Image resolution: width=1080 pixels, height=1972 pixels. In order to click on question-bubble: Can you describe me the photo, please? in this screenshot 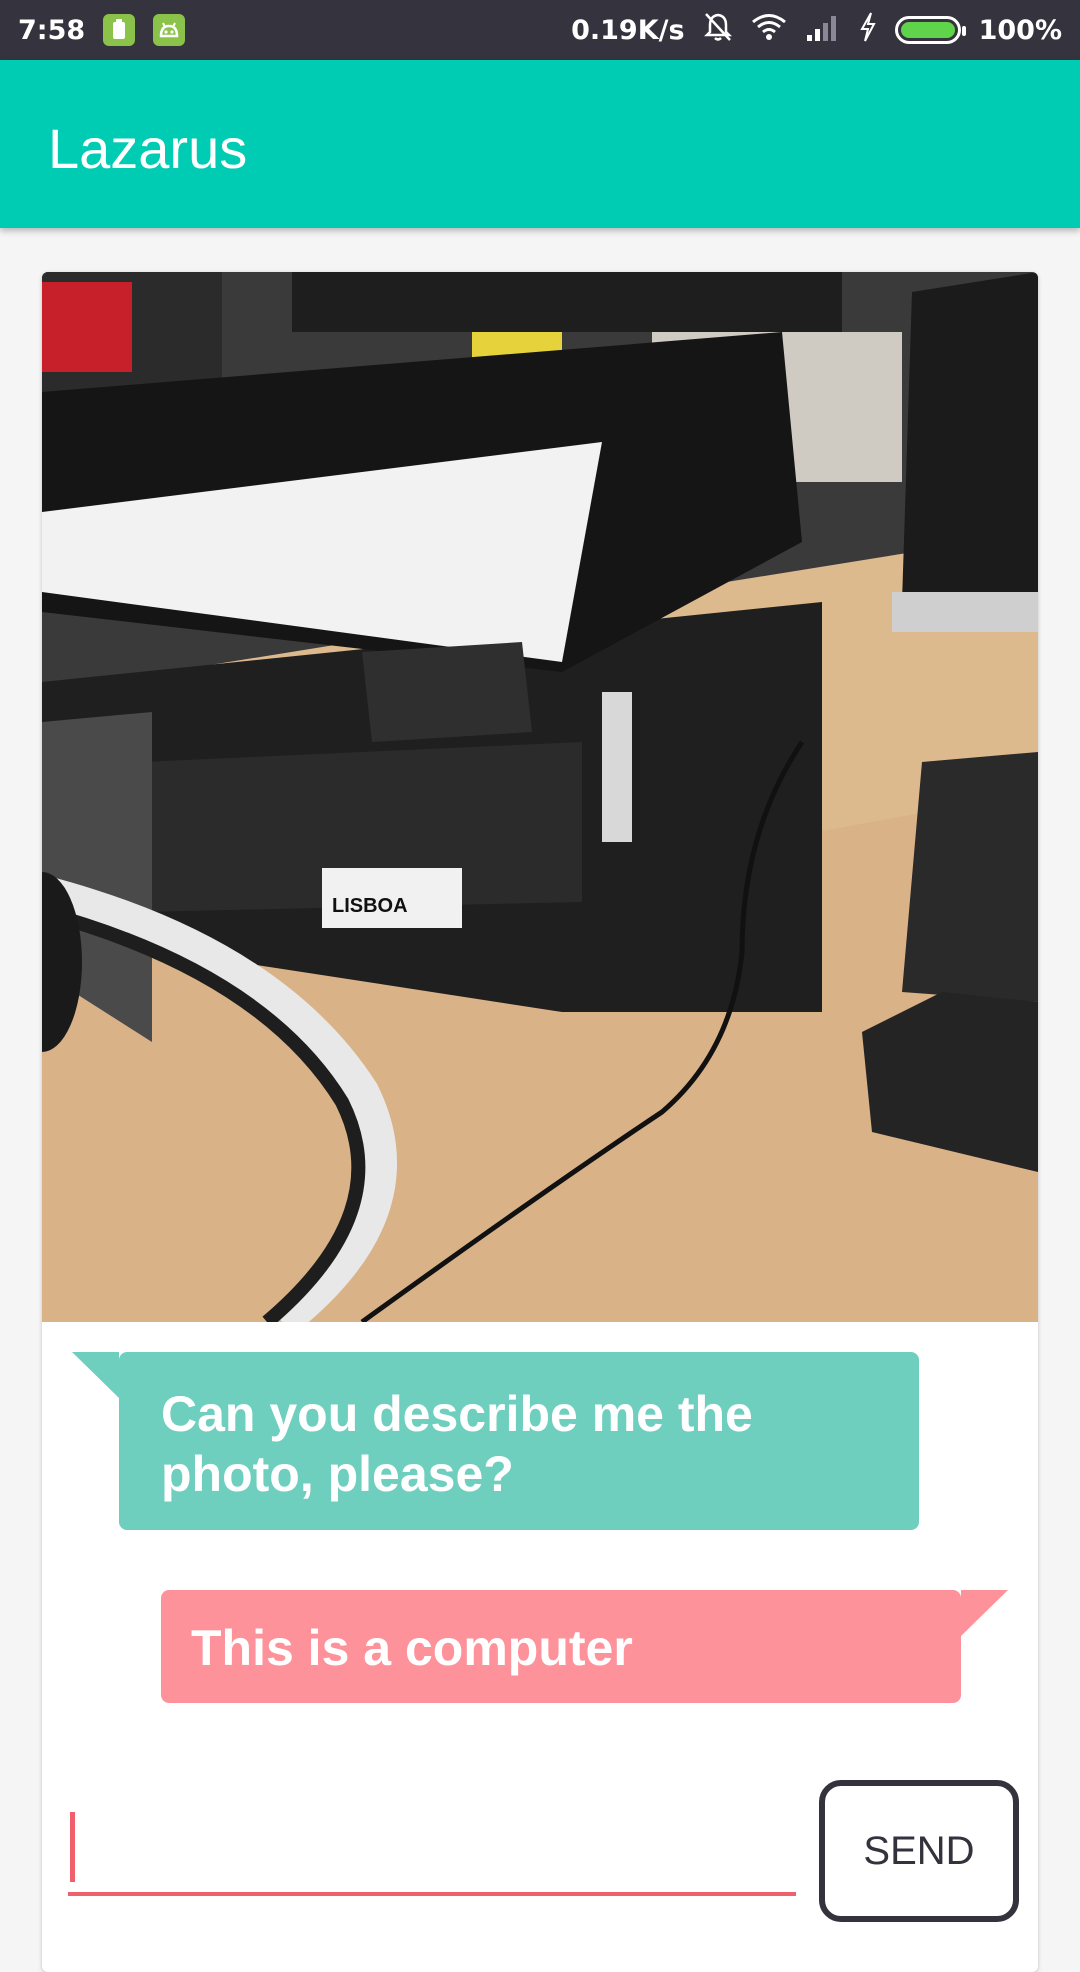, I will do `click(519, 1441)`.